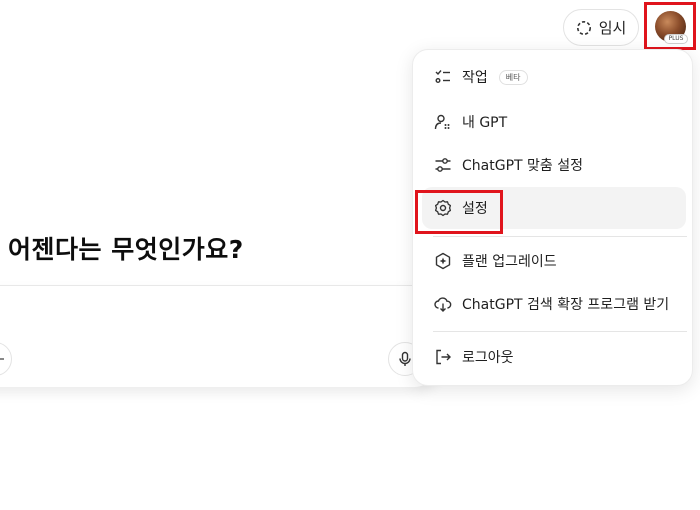  I want to click on menu-item-label: 플랜 업그레이드, so click(509, 262).